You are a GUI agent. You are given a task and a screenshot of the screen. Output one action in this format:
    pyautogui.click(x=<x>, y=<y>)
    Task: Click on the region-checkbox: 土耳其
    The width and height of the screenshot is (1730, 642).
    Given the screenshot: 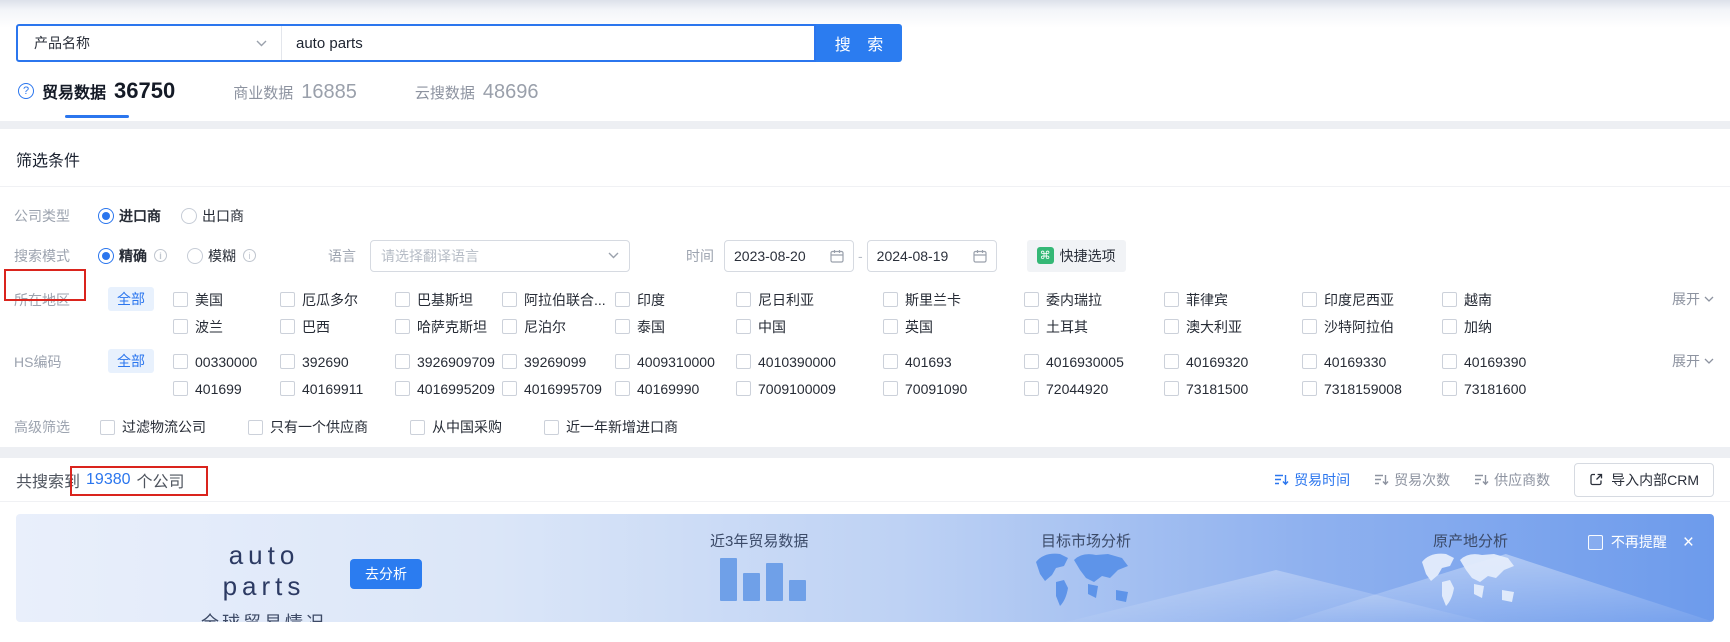 What is the action you would take?
    pyautogui.click(x=1094, y=327)
    